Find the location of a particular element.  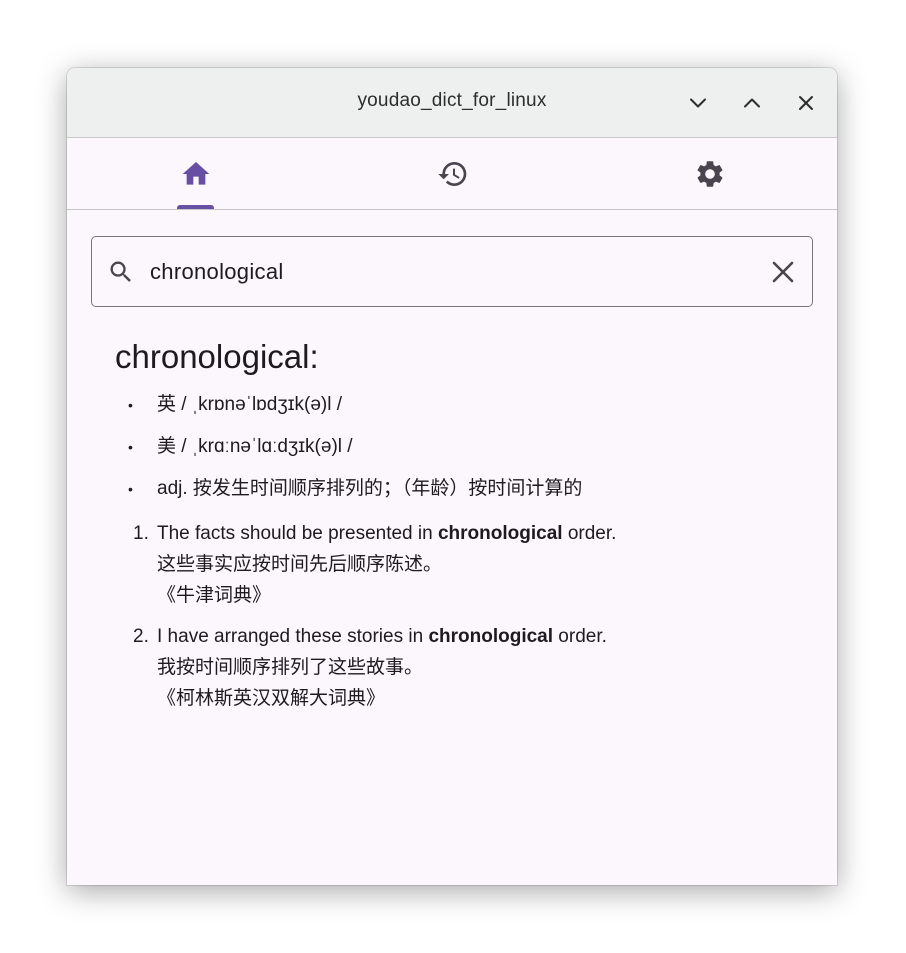

clear-search-button is located at coordinates (783, 272).